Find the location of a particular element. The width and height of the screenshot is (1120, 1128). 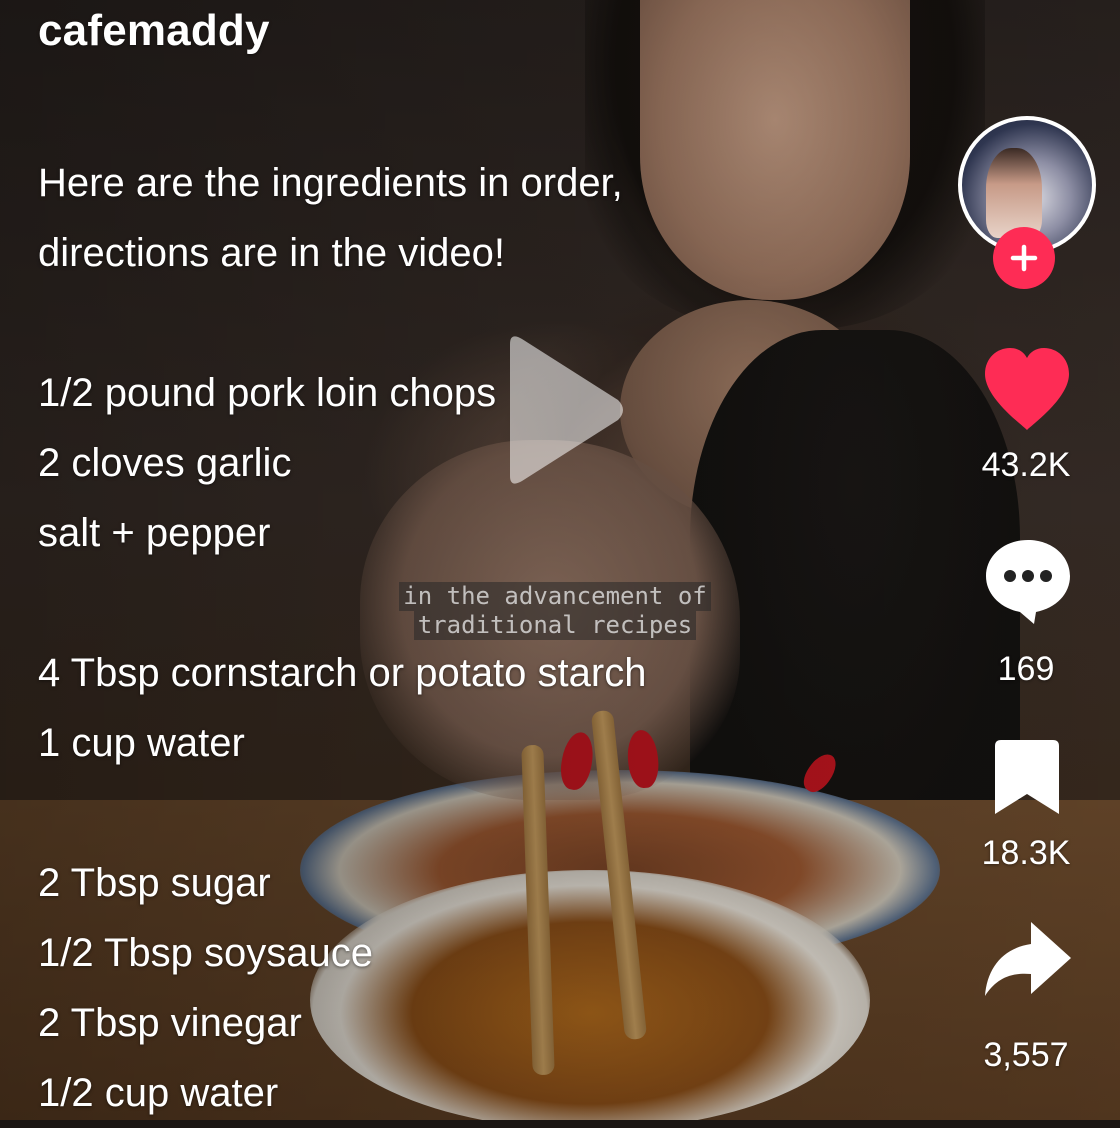

save-count: 18.3K is located at coordinates (1026, 853).